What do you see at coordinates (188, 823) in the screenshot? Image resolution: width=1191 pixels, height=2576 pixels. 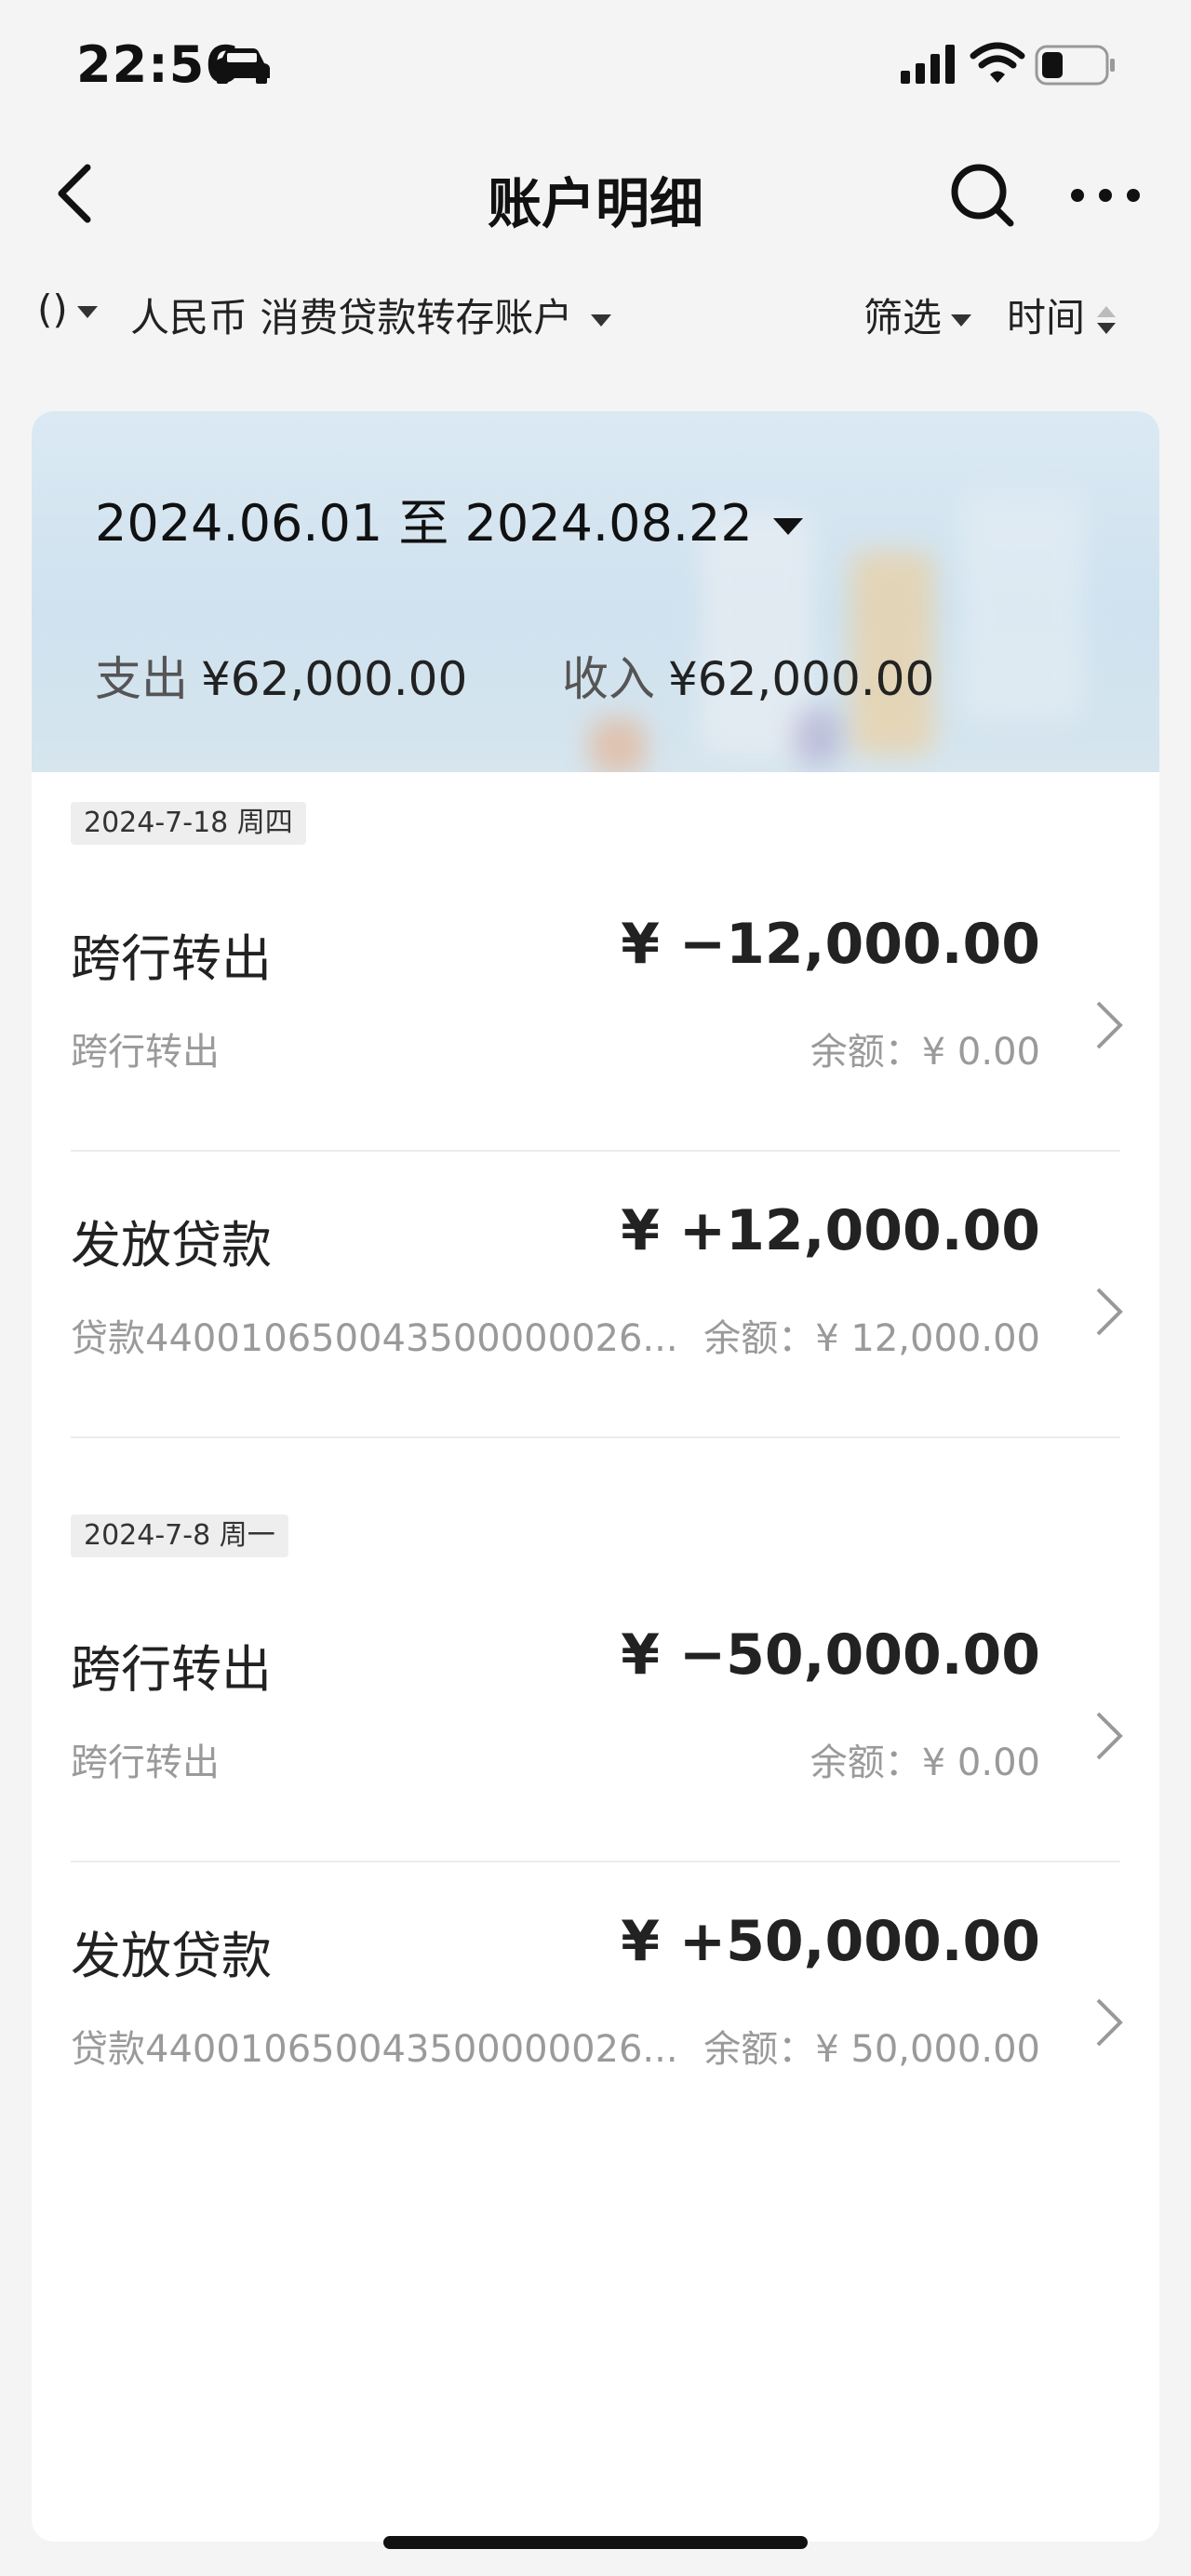 I see `date-badge: 2024-7-18 周四` at bounding box center [188, 823].